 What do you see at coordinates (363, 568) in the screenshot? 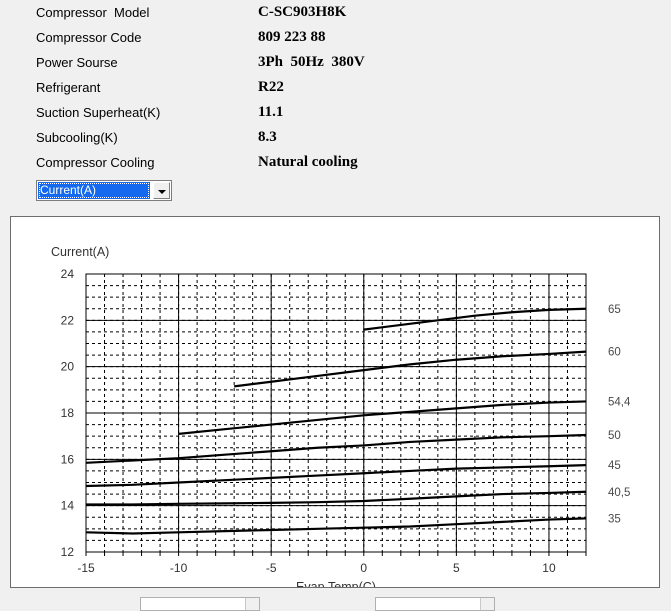
I see `x-tick-label: 0` at bounding box center [363, 568].